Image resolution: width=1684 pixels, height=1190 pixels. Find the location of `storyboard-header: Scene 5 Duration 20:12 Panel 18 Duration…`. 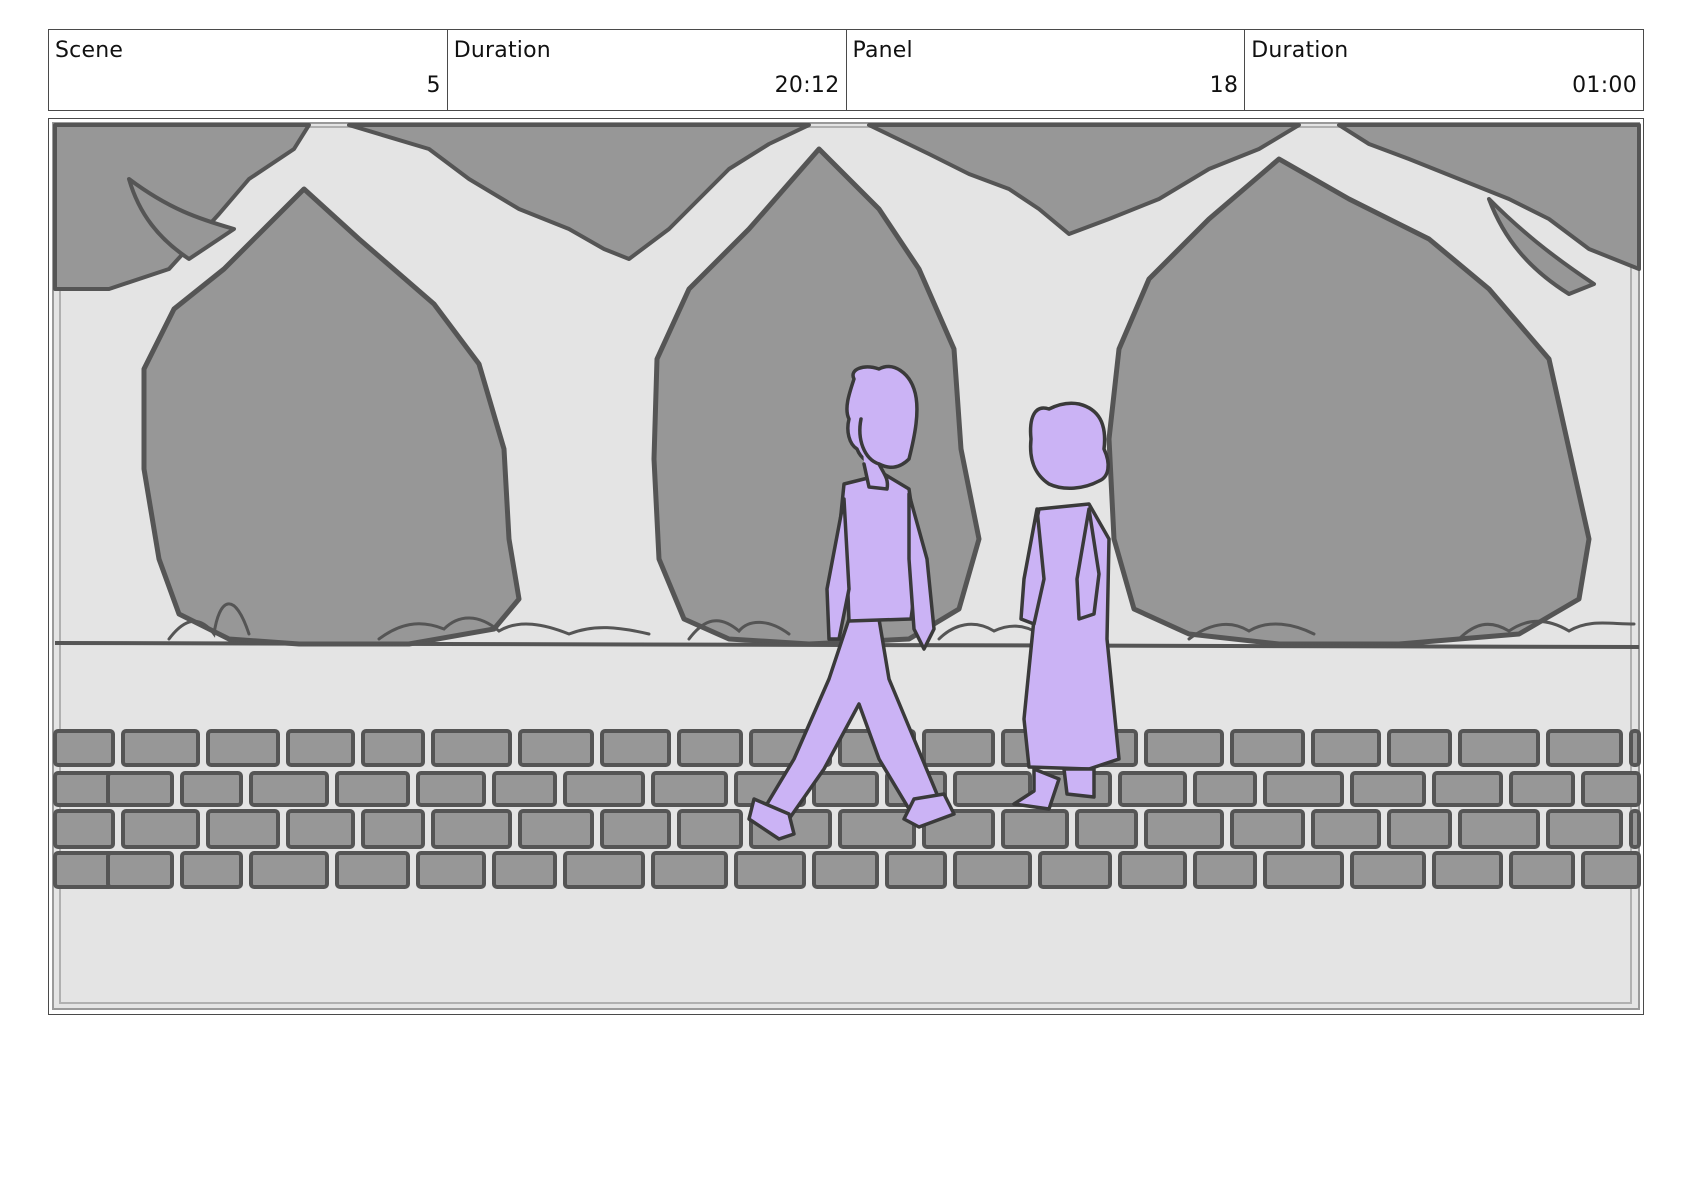

storyboard-header: Scene 5 Duration 20:12 Panel 18 Duration… is located at coordinates (846, 70).